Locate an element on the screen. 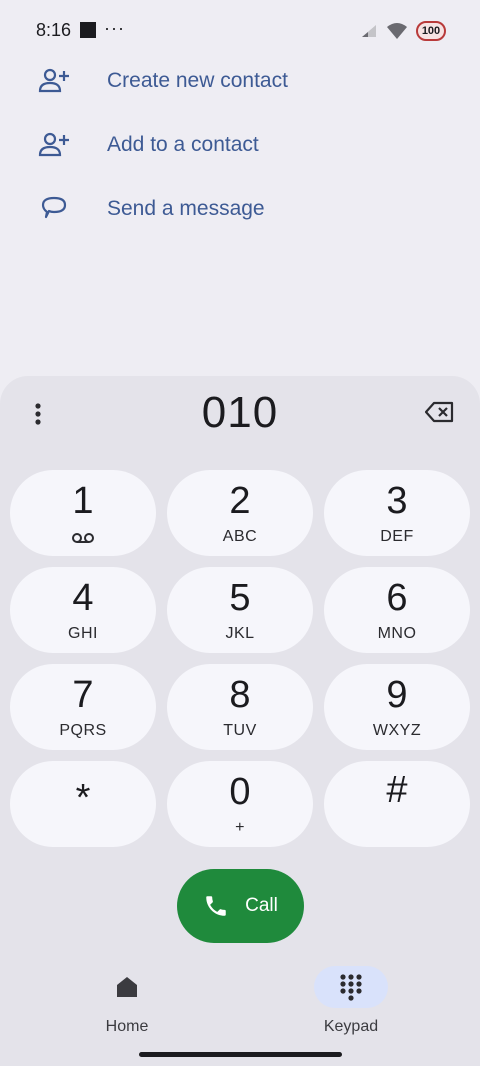  dialed-number: 010 is located at coordinates (240, 413).